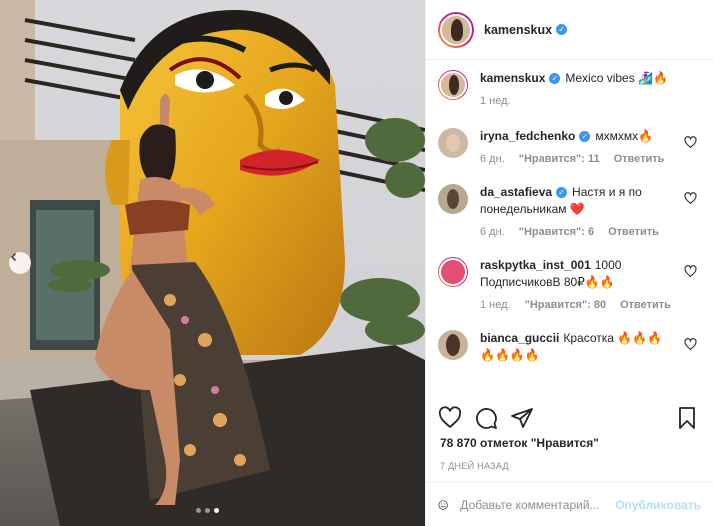 This screenshot has width=713, height=526. Describe the element at coordinates (569, 418) in the screenshot. I see `action-bar` at that location.